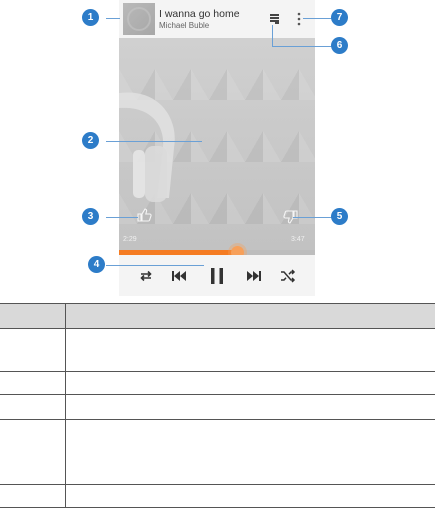  I want to click on callout-line-6a, so click(272, 35).